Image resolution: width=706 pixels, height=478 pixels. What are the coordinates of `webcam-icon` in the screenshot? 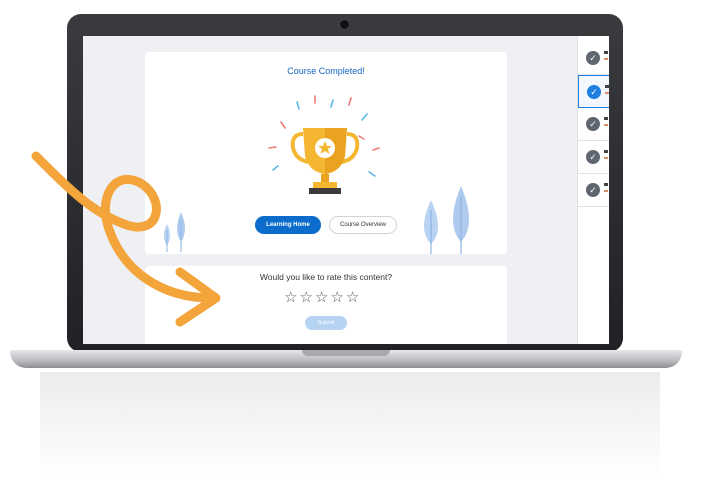 It's located at (344, 24).